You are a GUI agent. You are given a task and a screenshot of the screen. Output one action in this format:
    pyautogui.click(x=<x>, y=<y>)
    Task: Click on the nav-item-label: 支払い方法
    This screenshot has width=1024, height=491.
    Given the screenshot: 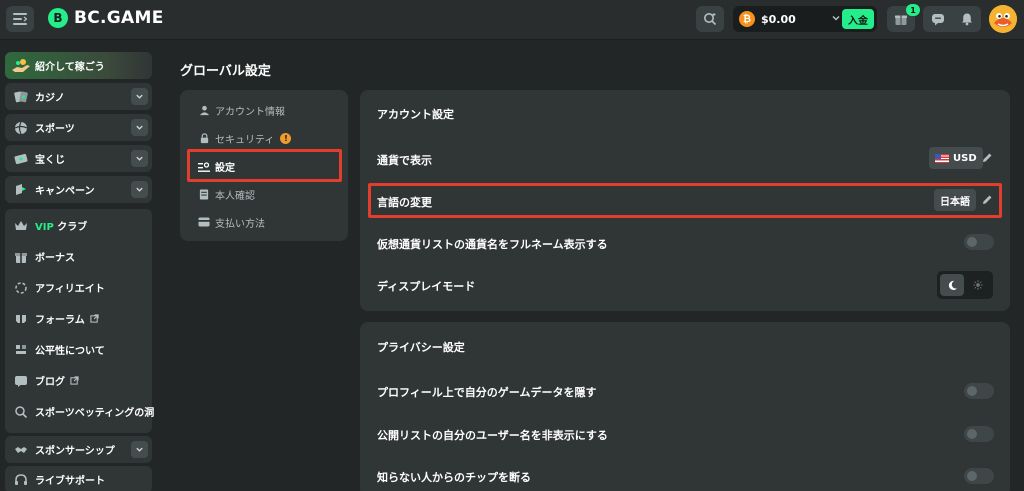 What is the action you would take?
    pyautogui.click(x=240, y=224)
    